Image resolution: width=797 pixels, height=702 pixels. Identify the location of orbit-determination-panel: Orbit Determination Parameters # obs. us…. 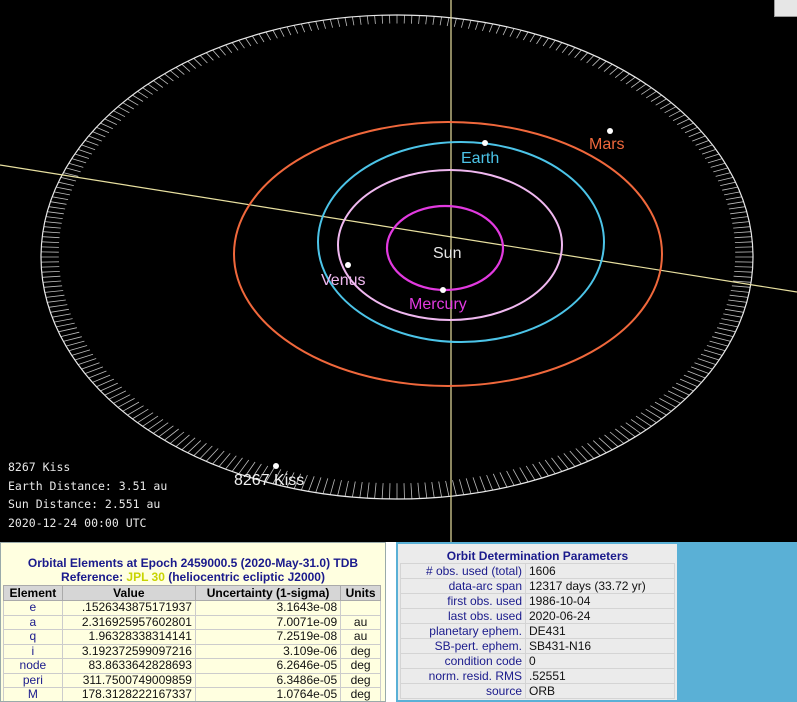
(537, 622).